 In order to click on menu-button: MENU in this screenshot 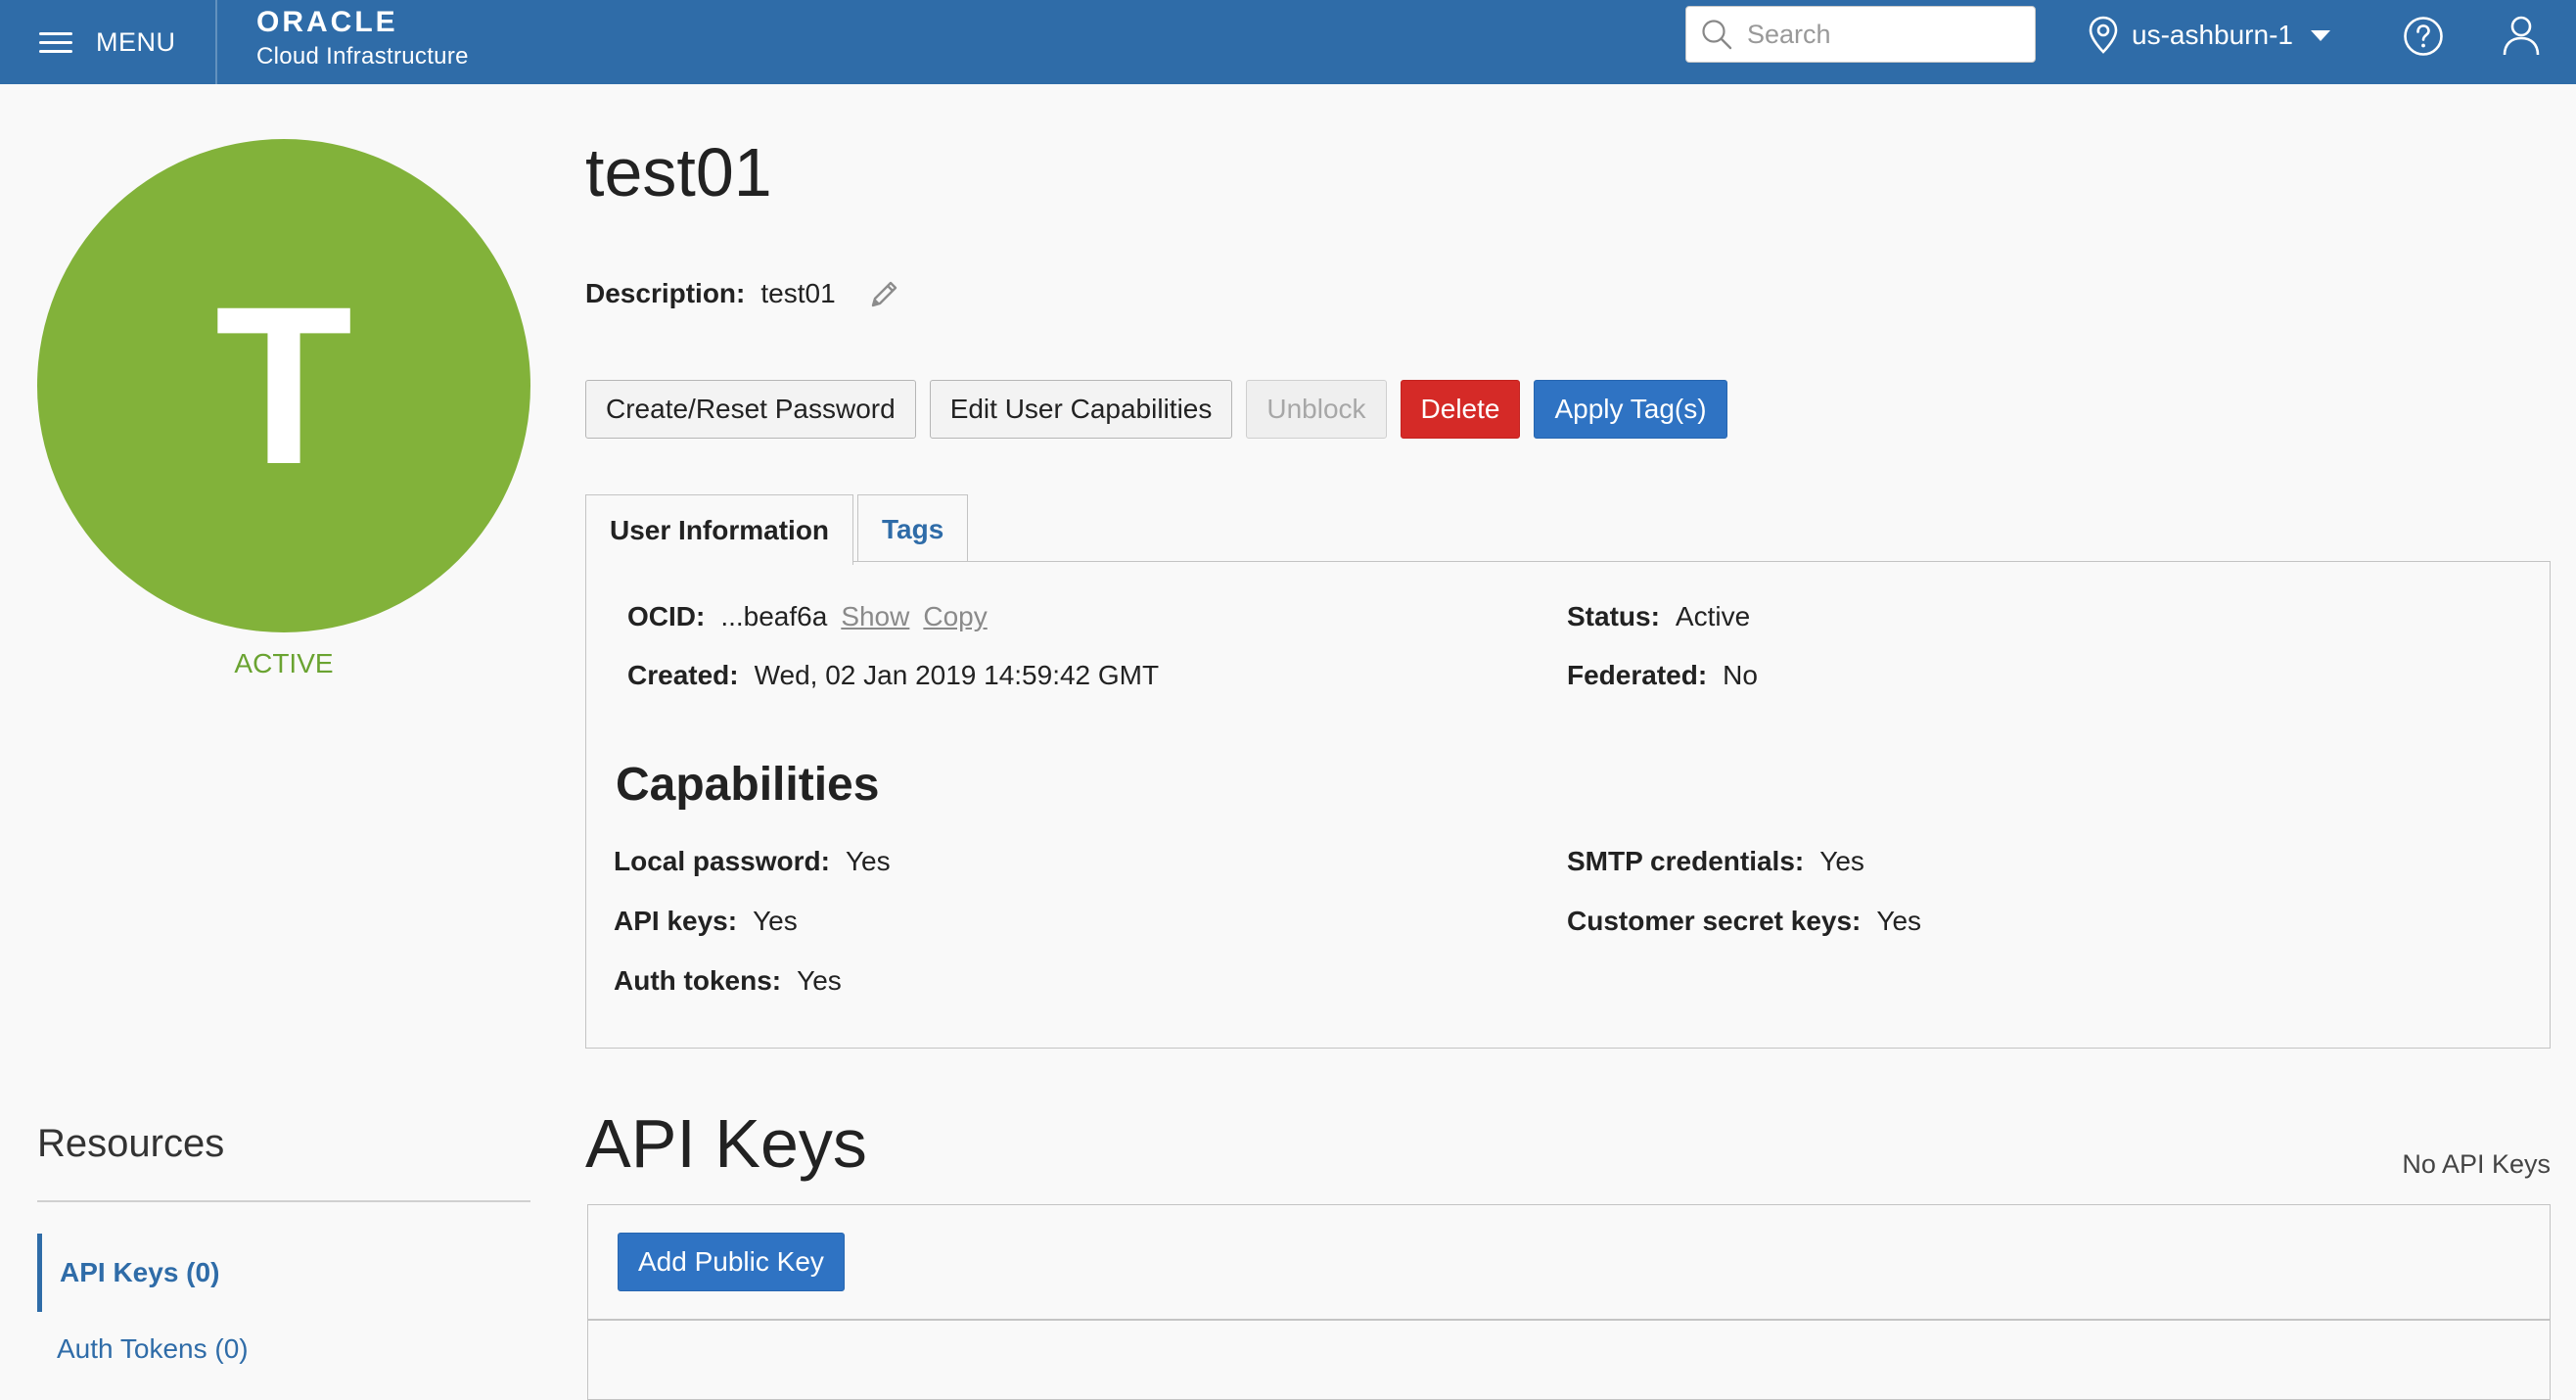, I will do `click(107, 42)`.